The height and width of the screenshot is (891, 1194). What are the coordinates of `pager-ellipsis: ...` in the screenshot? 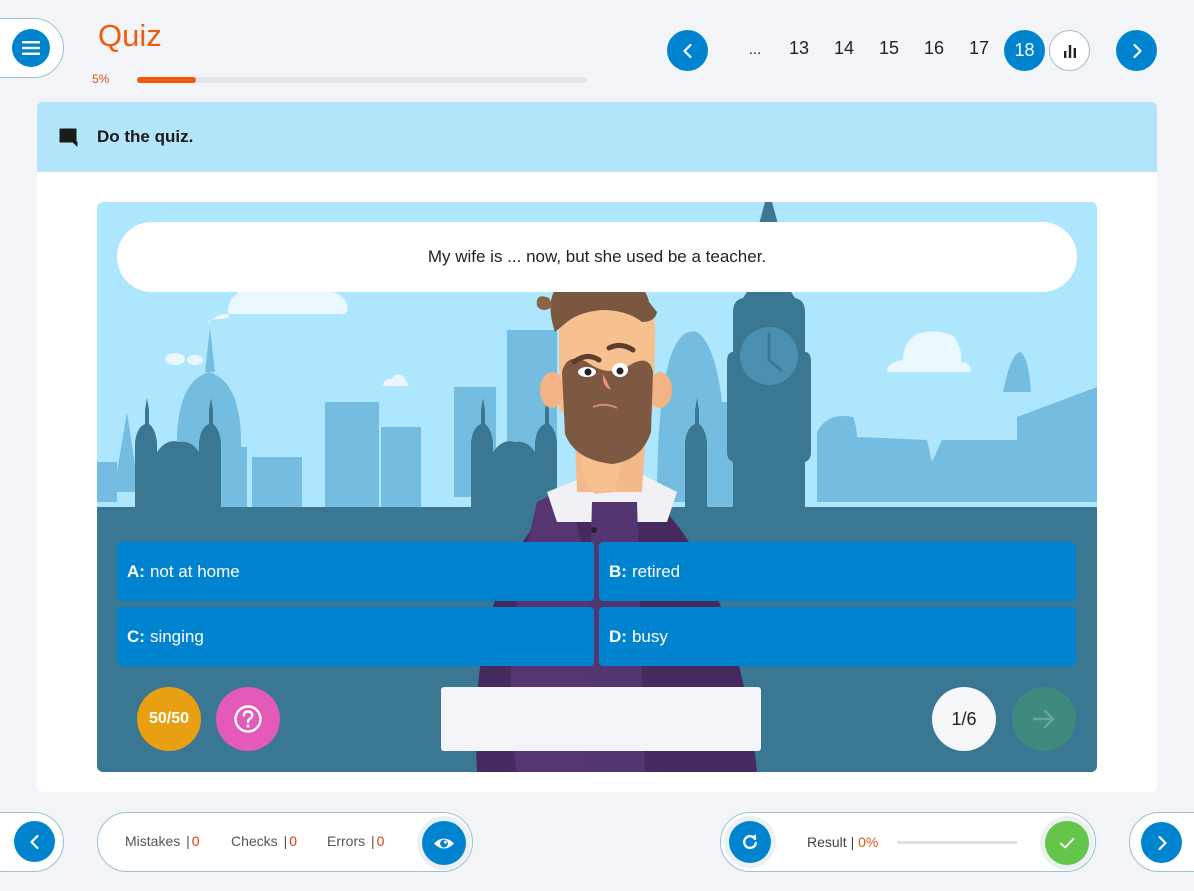 It's located at (755, 49).